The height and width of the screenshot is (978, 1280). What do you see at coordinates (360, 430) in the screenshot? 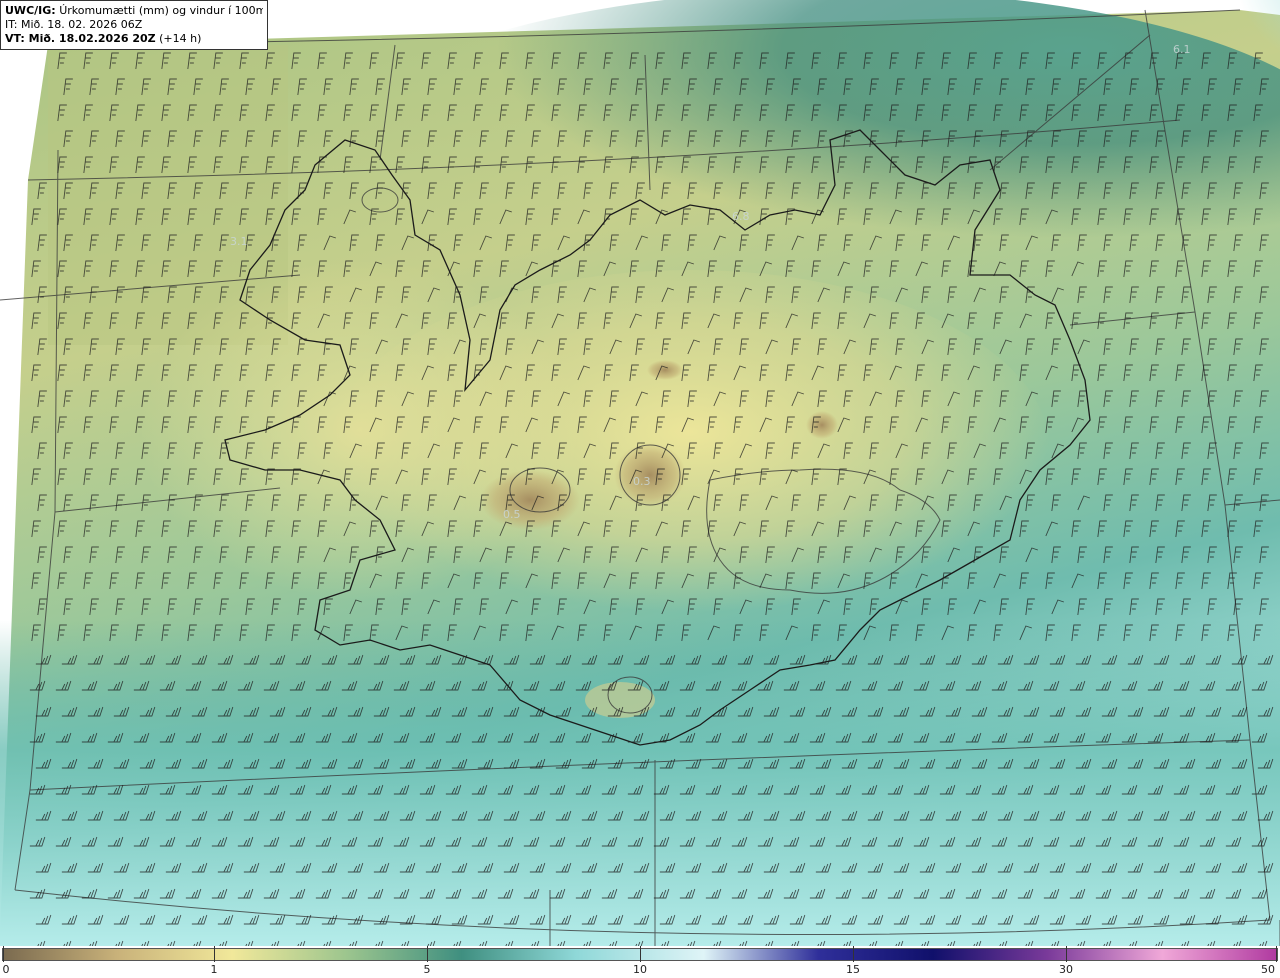
I see `west-yellow` at bounding box center [360, 430].